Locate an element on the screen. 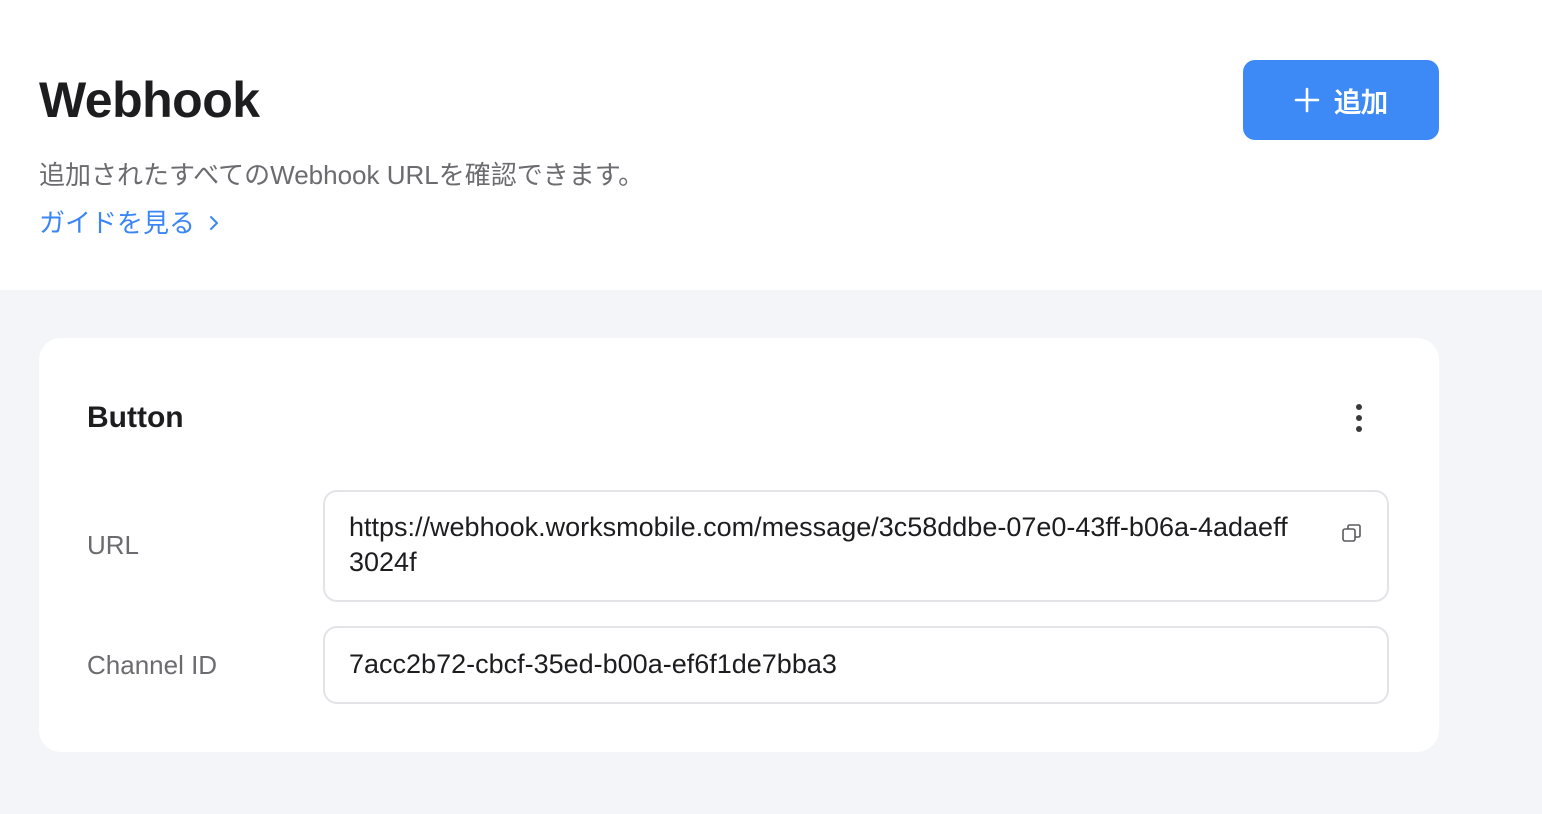  channel-id-label: Channel ID is located at coordinates (152, 665).